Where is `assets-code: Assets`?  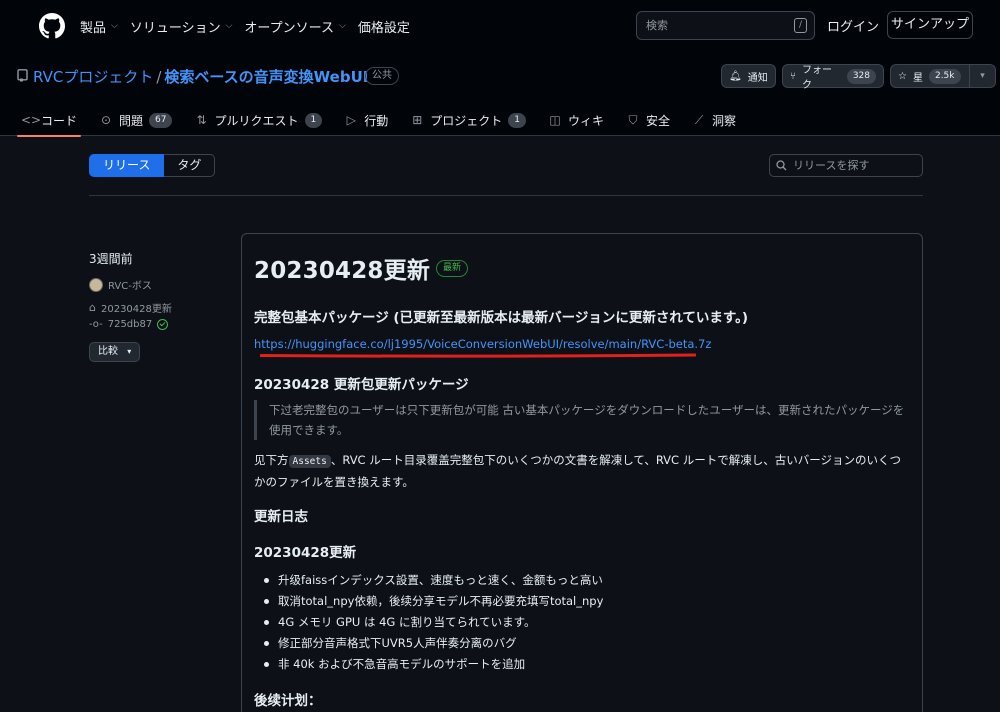
assets-code: Assets is located at coordinates (309, 461).